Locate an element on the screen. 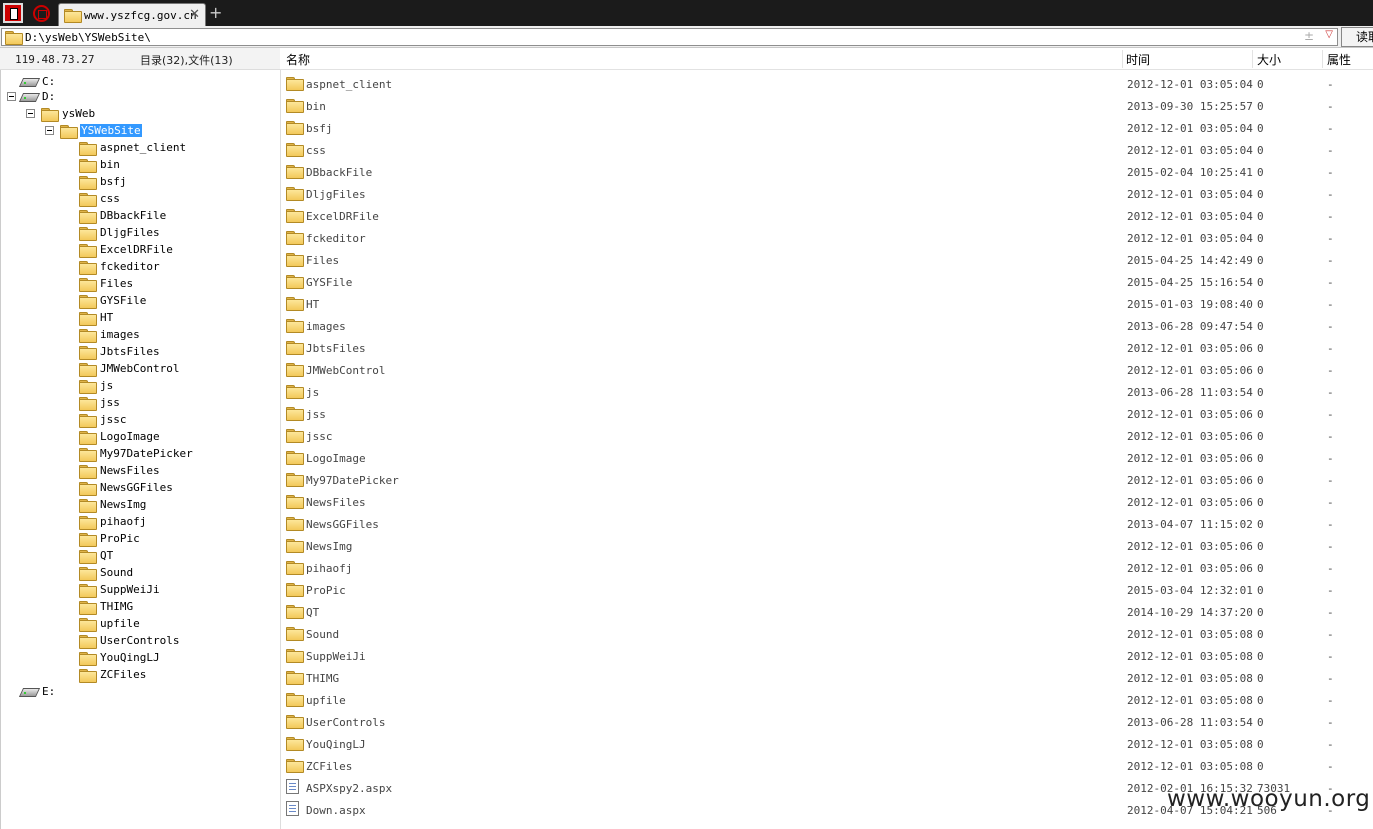 This screenshot has width=1373, height=829. row-name: fckeditor is located at coordinates (336, 238).